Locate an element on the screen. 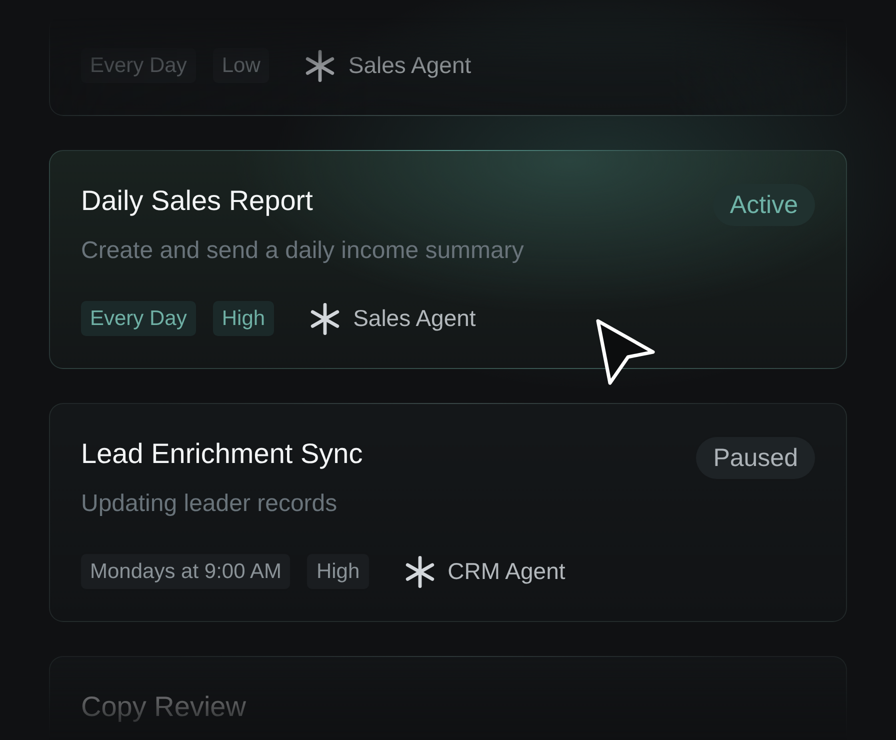 This screenshot has width=896, height=740. task-tag: Mondays at 9:00 AM is located at coordinates (185, 571).